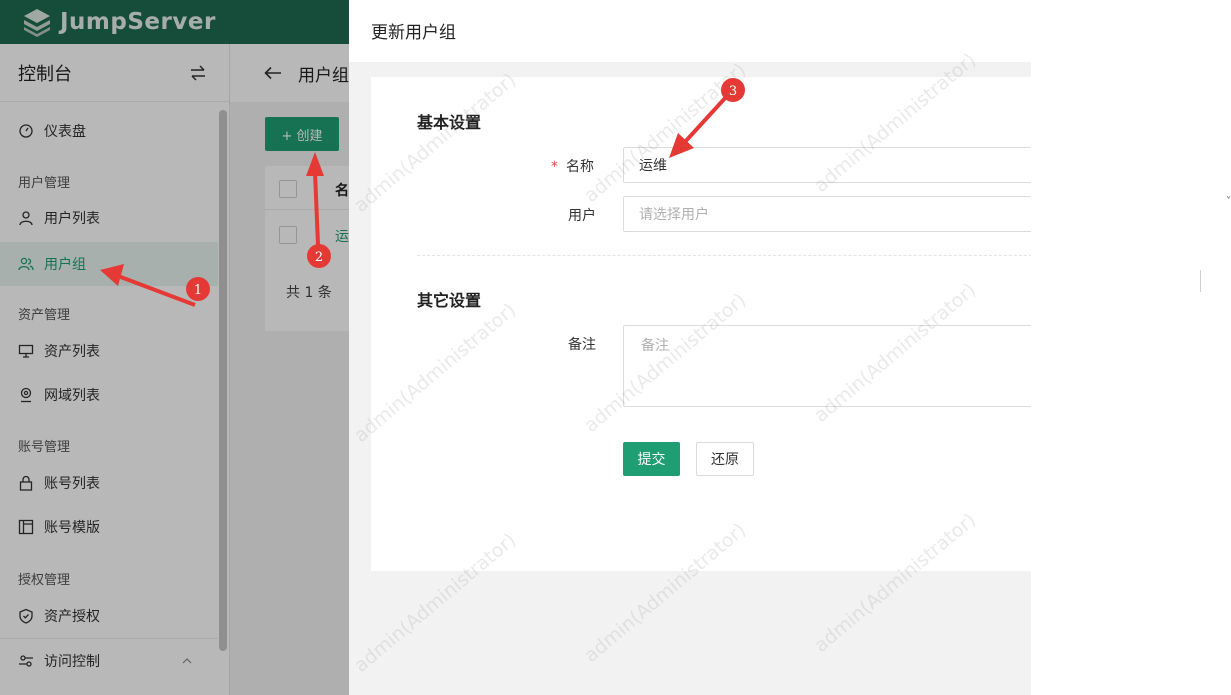  What do you see at coordinates (725, 459) in the screenshot?
I see `reset-button: 还原` at bounding box center [725, 459].